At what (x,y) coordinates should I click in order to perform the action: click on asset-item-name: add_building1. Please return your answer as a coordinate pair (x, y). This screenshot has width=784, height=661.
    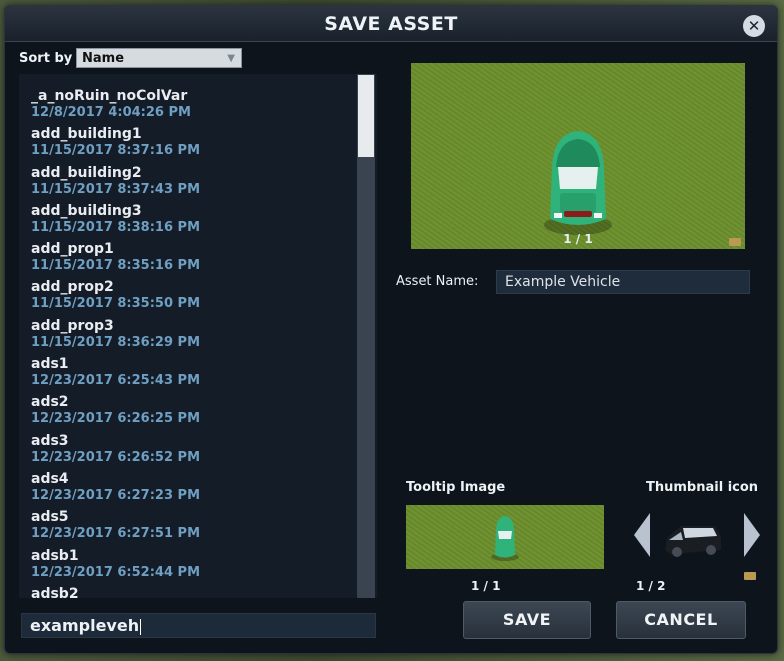
    Looking at the image, I should click on (86, 134).